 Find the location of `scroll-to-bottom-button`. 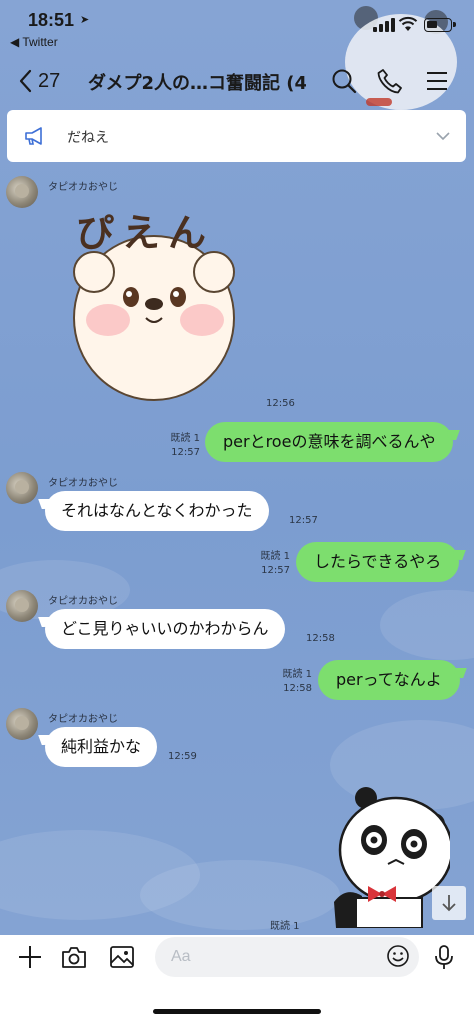

scroll-to-bottom-button is located at coordinates (449, 903).